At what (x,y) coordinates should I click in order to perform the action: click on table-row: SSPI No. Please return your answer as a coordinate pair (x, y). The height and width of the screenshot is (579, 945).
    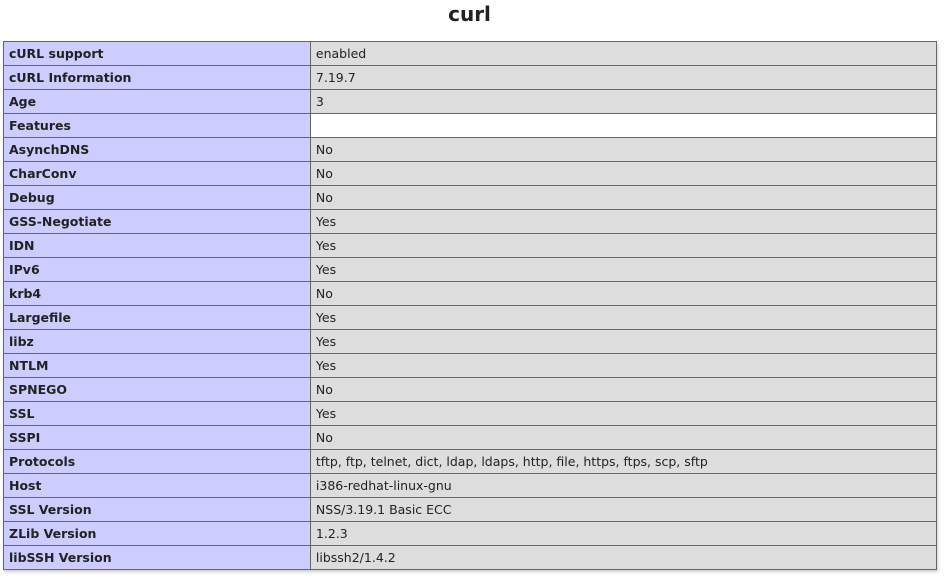
    Looking at the image, I should click on (470, 437).